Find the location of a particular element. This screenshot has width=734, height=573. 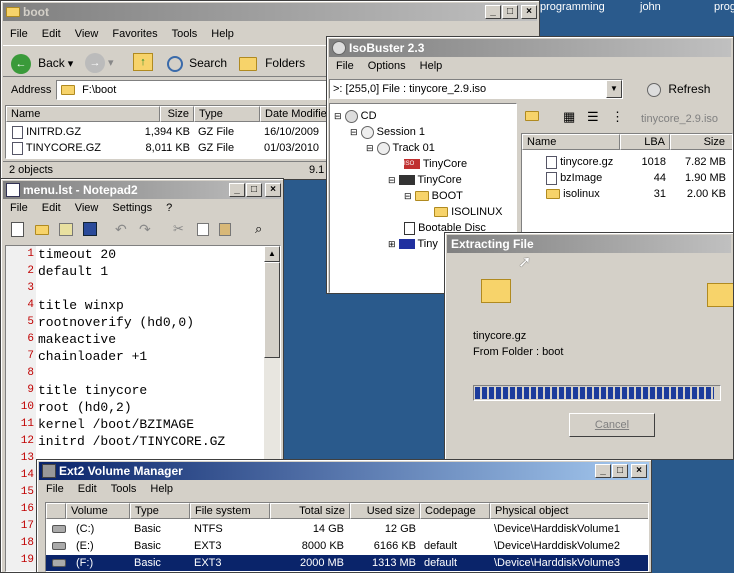

col-codepage: Codepage is located at coordinates (455, 511).